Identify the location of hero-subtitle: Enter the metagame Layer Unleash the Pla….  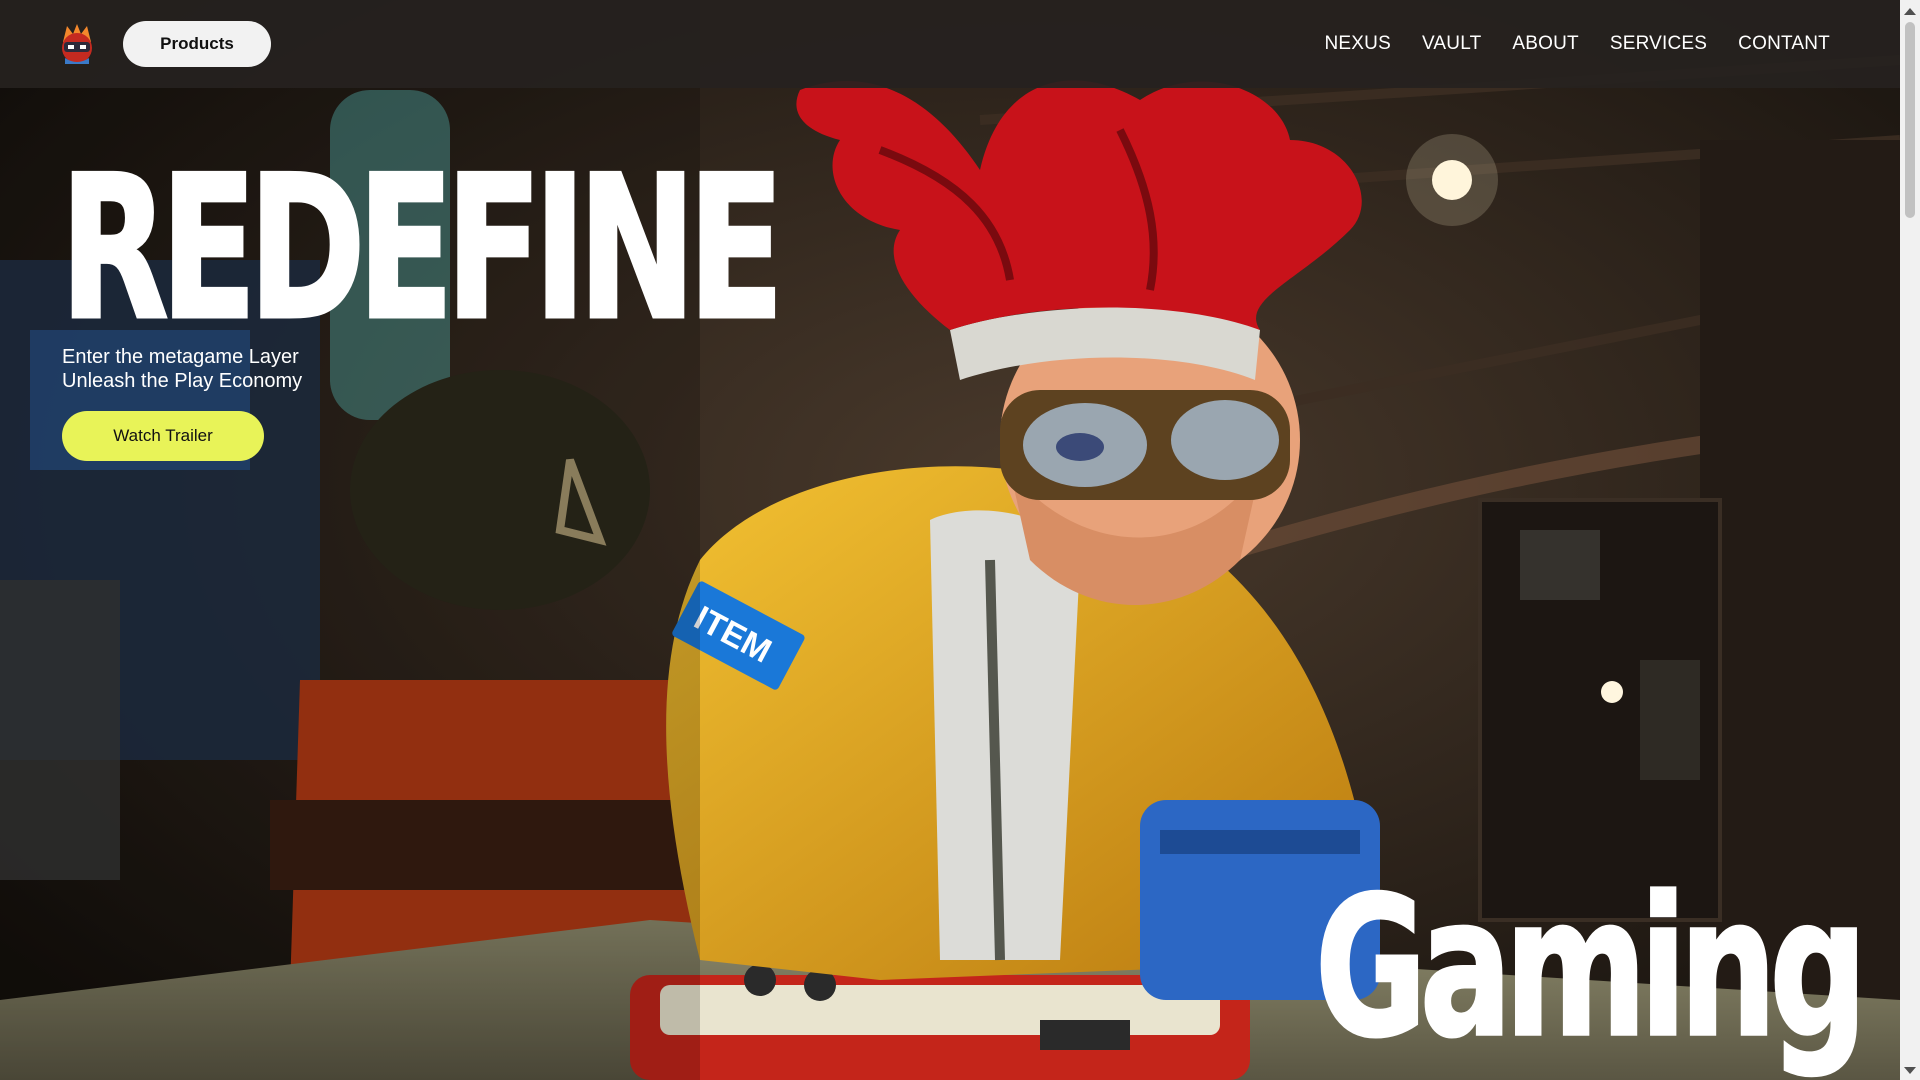
(182, 369).